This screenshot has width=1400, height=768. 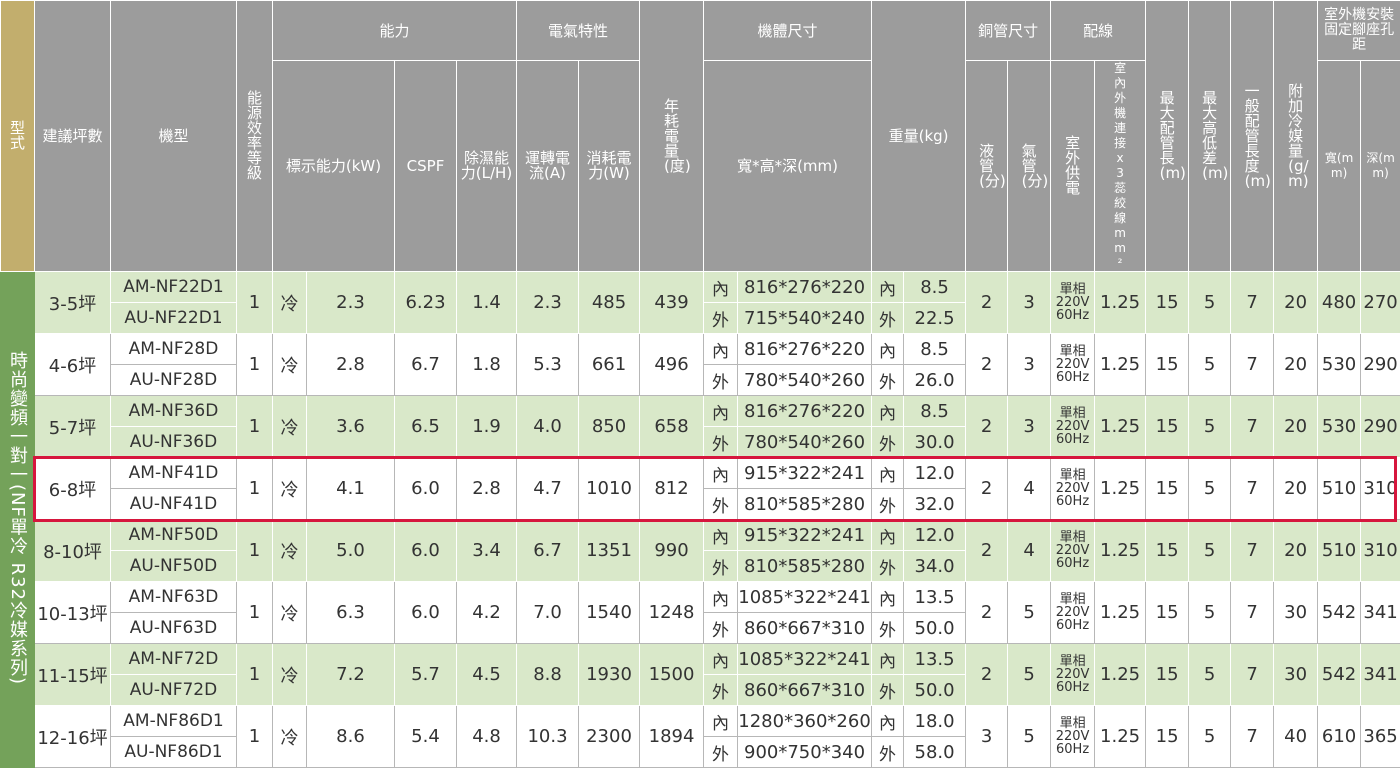 What do you see at coordinates (672, 551) in the screenshot?
I see `annual-cell: 990` at bounding box center [672, 551].